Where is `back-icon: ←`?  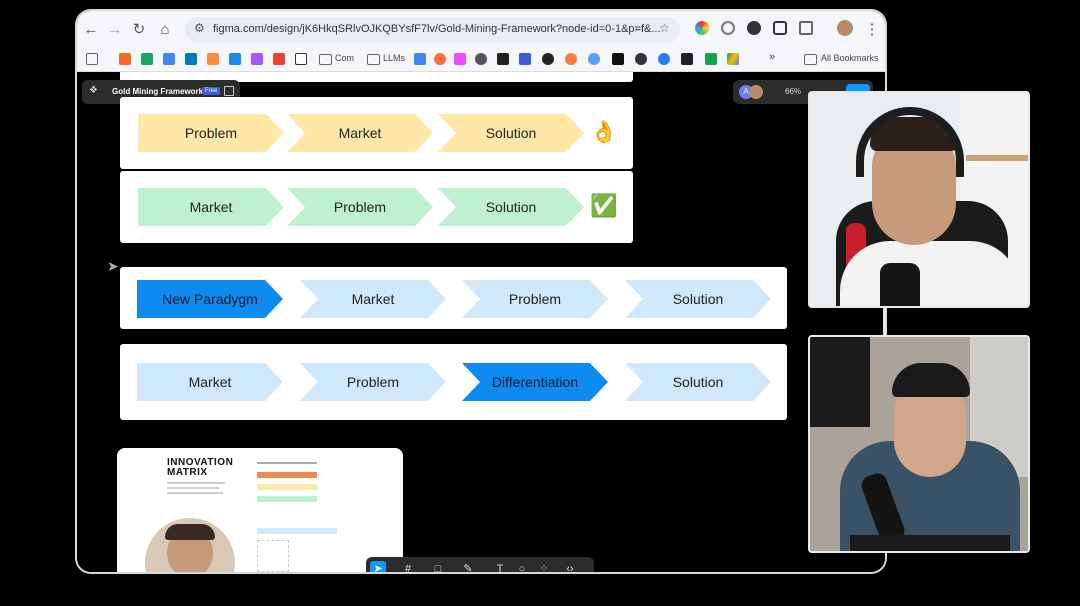
back-icon: ← is located at coordinates (91, 30).